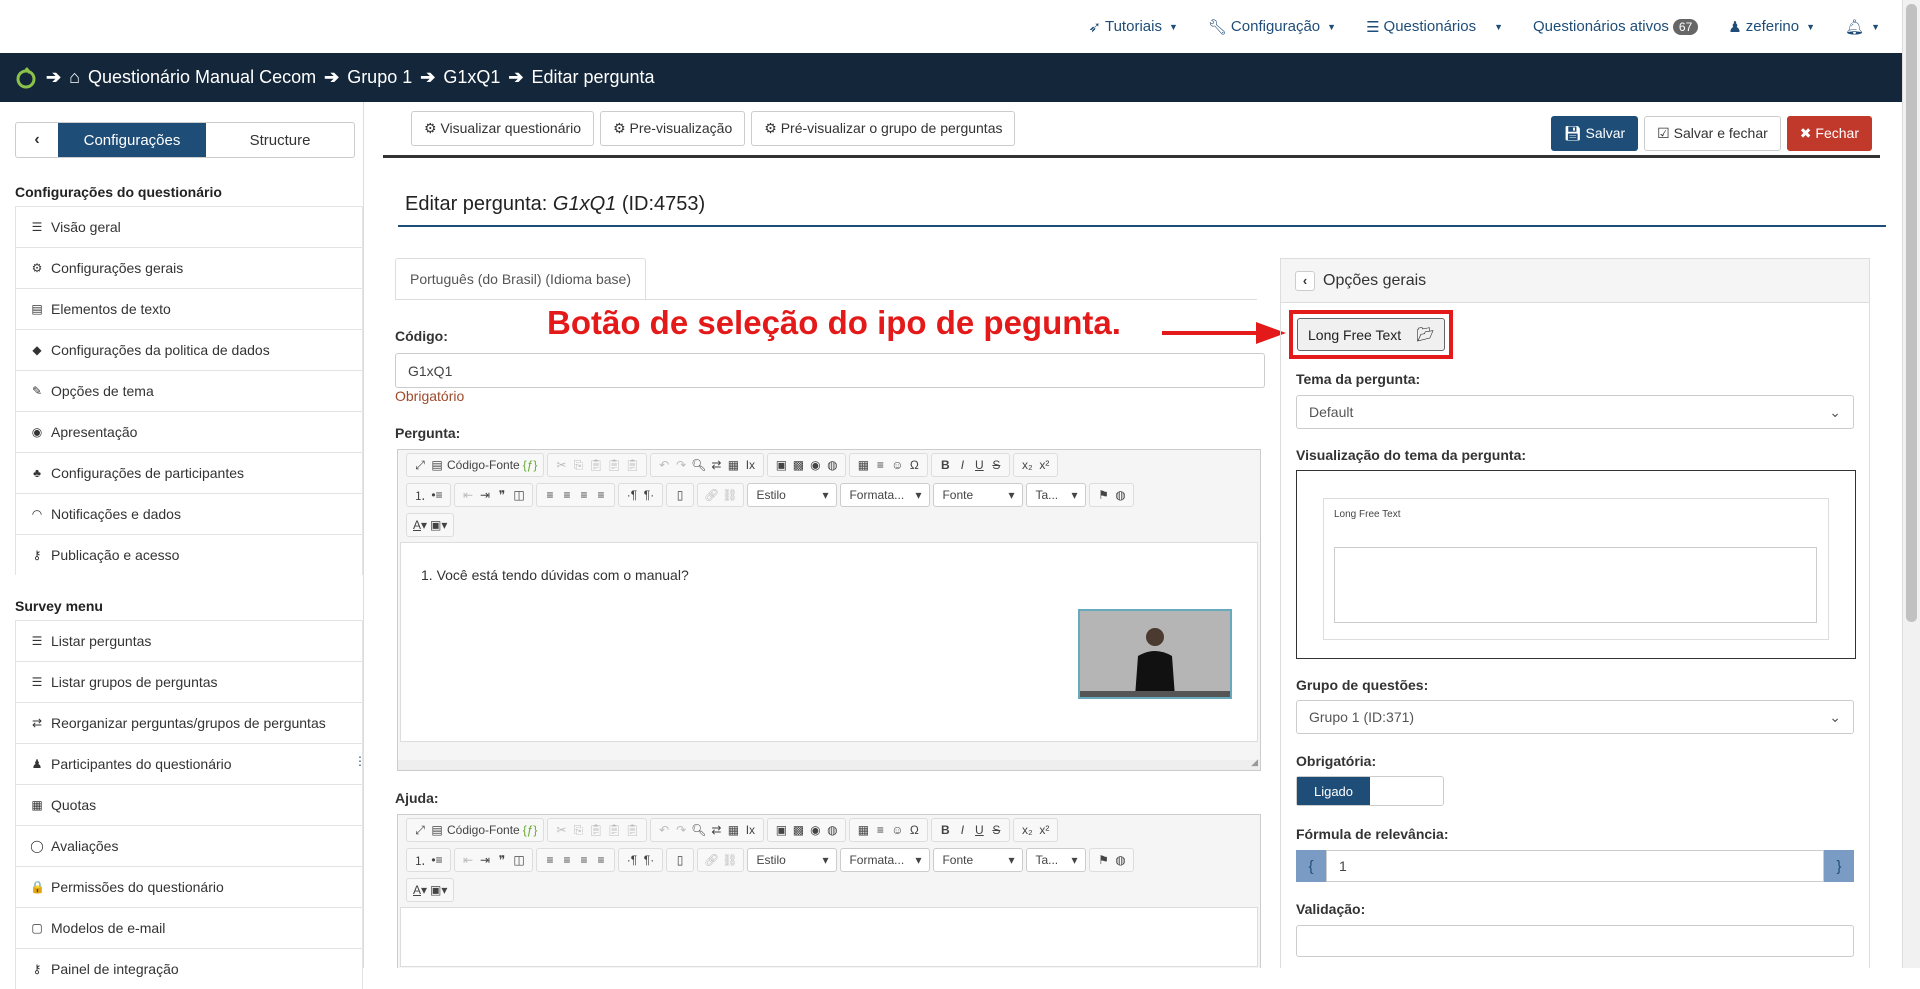 The image size is (1920, 989). I want to click on sidebar-settings-item-8: ⚷ Publicação e acesso, so click(189, 554).